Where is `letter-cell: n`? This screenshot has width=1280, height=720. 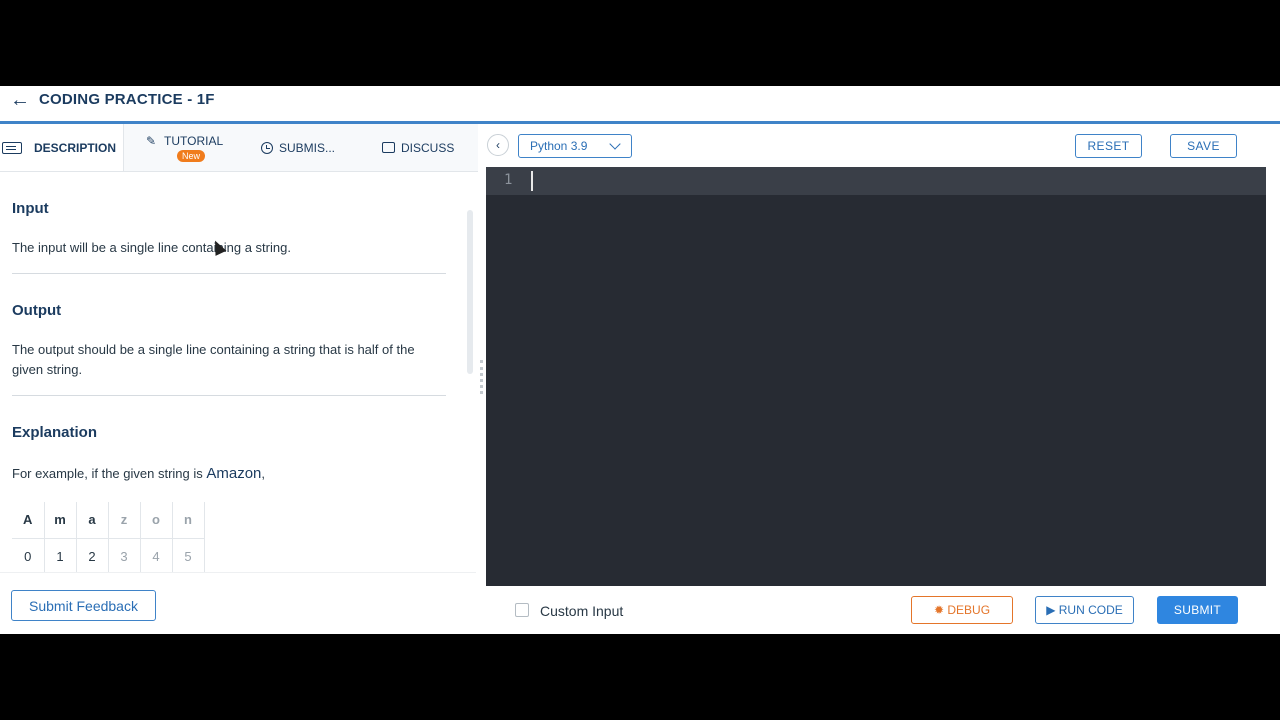
letter-cell: n is located at coordinates (188, 520).